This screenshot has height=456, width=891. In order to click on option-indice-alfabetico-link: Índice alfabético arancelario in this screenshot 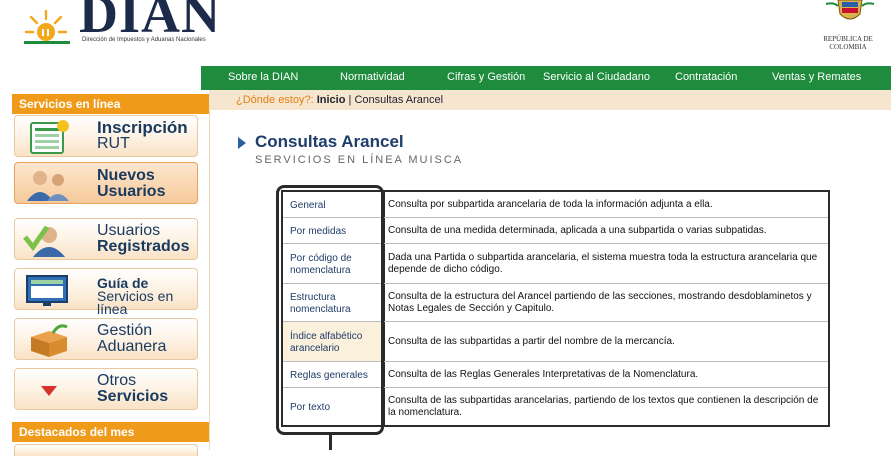, I will do `click(334, 341)`.